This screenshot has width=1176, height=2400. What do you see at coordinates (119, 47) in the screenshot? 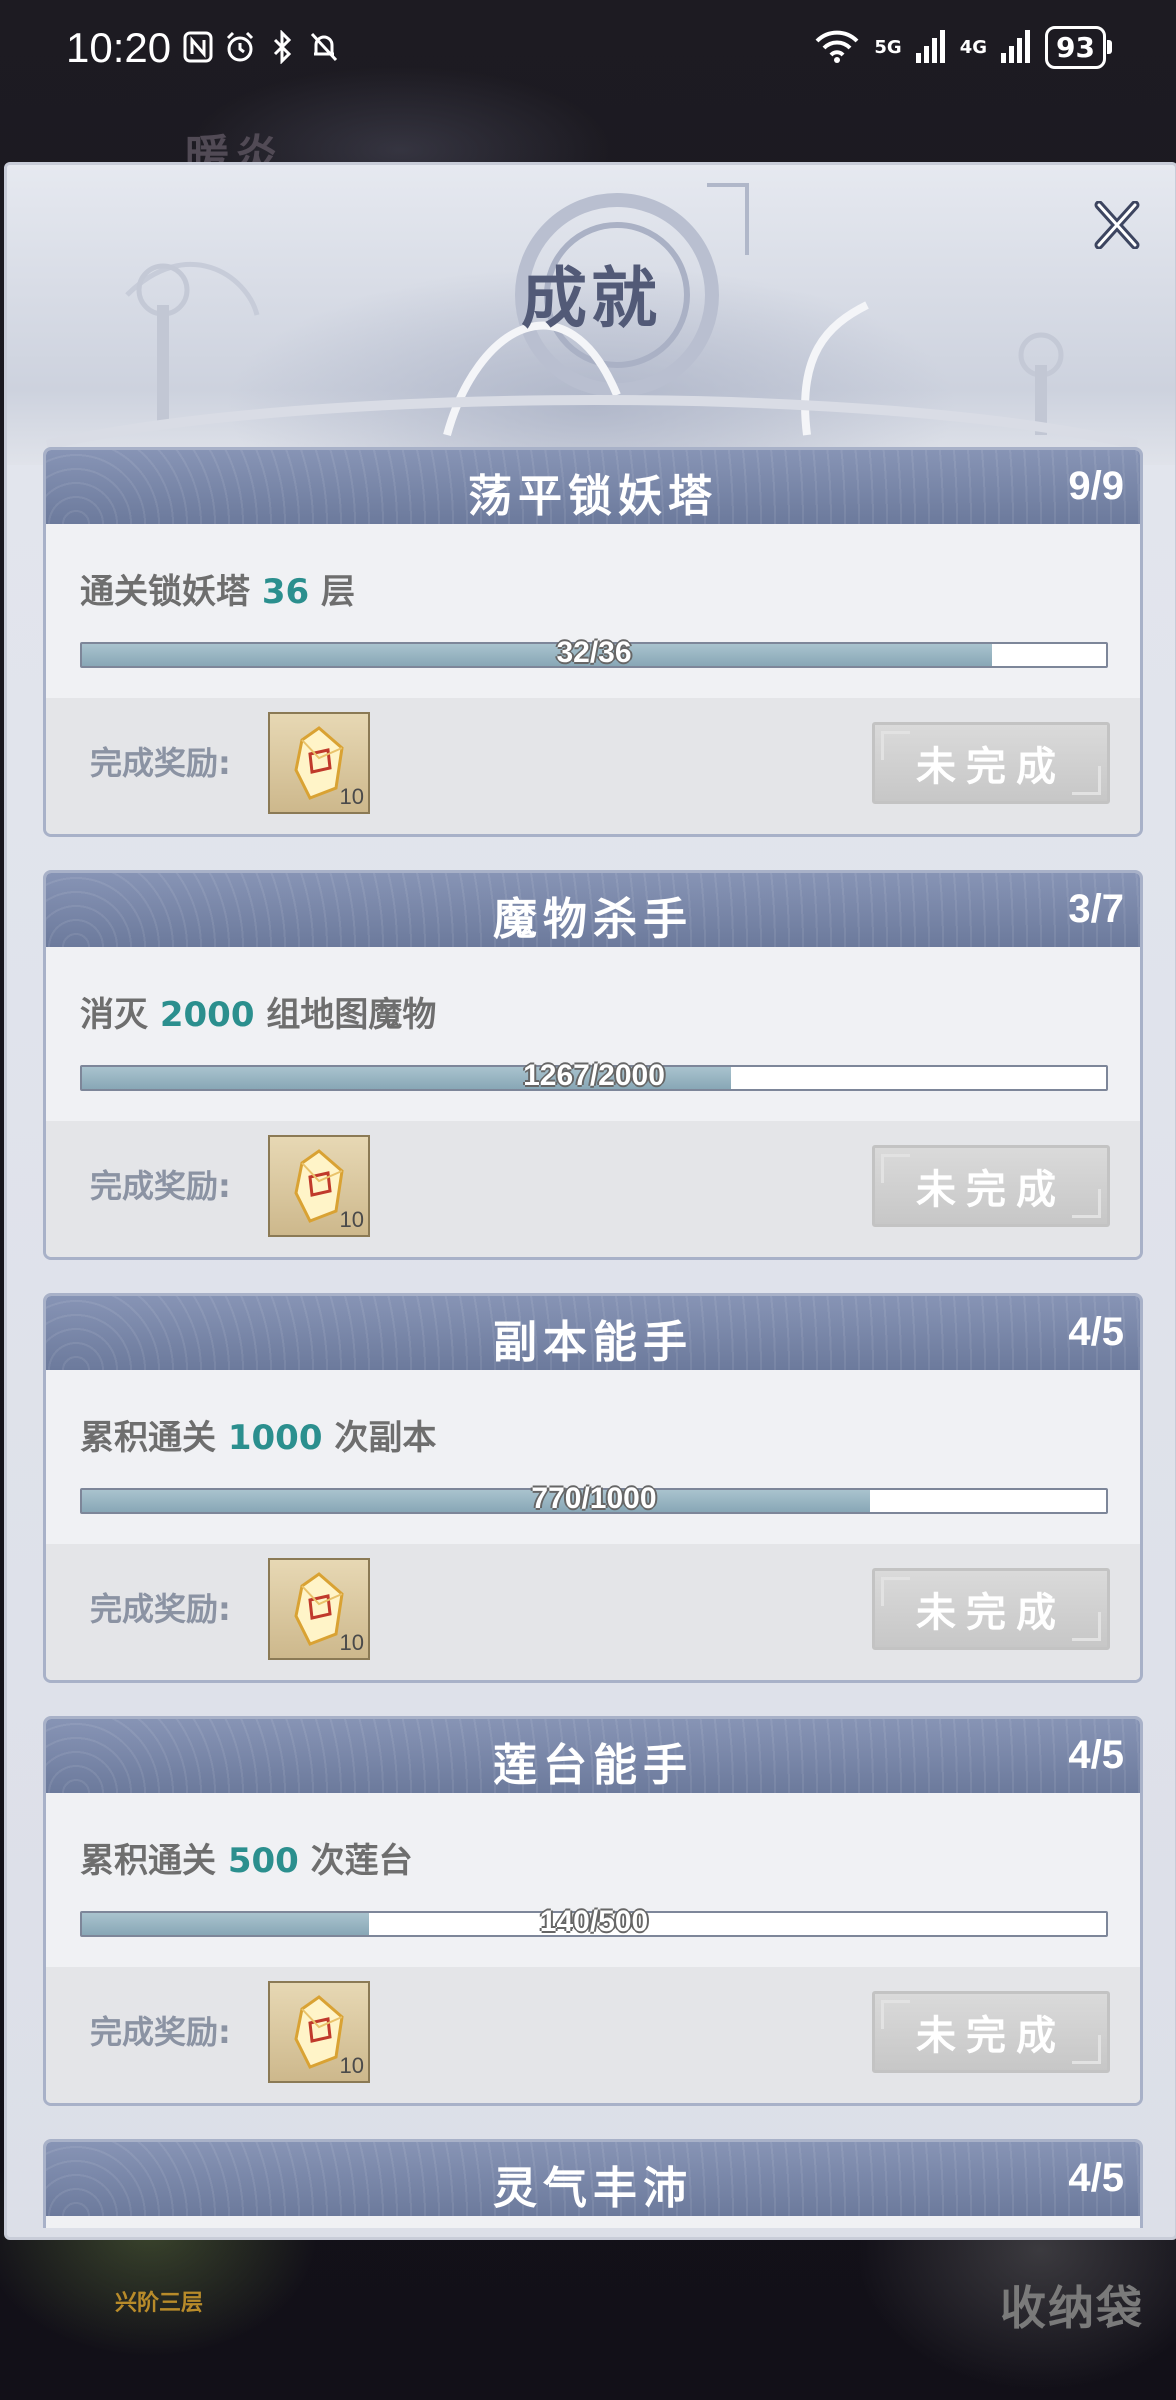
I see `clock: 10:20` at bounding box center [119, 47].